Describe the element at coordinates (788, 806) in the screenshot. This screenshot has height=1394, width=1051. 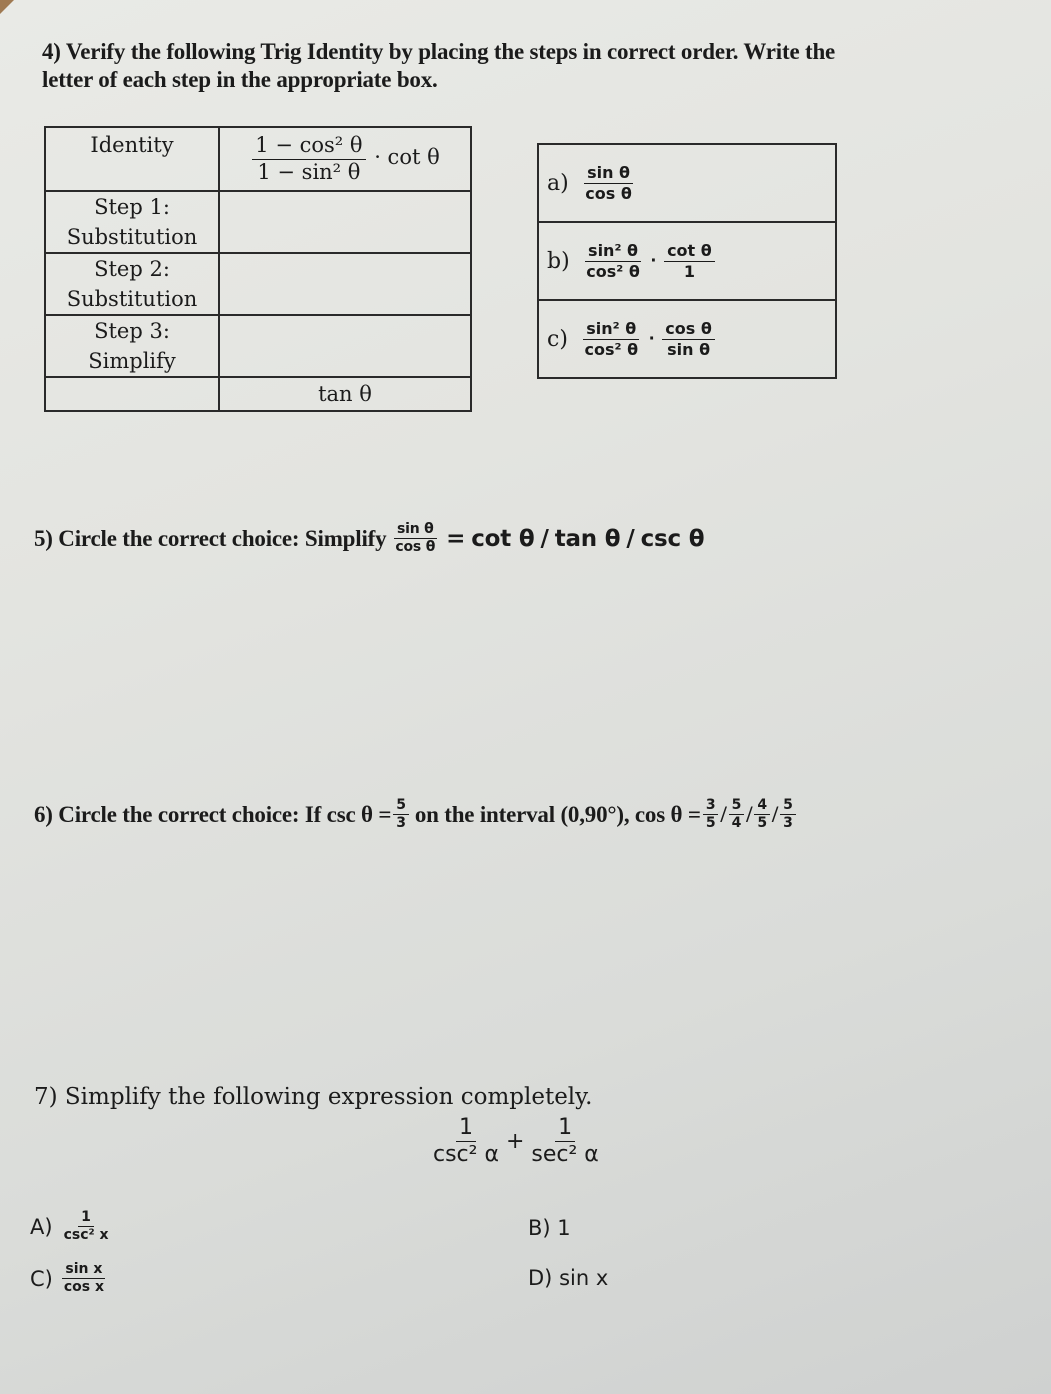
I see `q6-opt4-num: 5` at that location.